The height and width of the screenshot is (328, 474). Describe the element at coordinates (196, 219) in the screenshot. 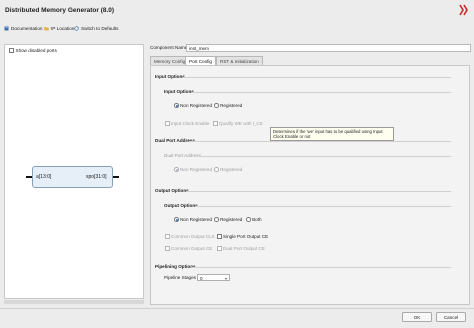

I see `output-non-registered-label: Non Registered` at that location.